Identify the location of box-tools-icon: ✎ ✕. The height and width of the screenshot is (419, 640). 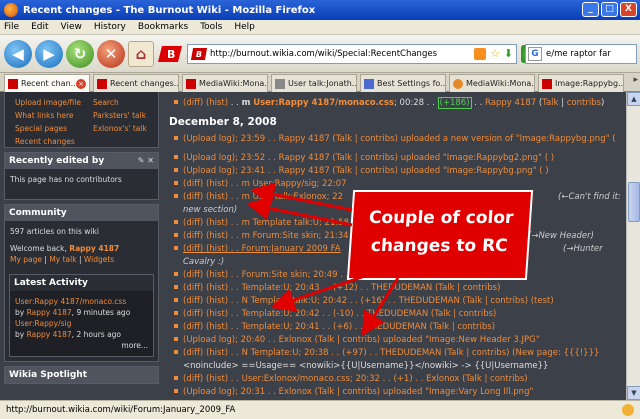
(146, 160).